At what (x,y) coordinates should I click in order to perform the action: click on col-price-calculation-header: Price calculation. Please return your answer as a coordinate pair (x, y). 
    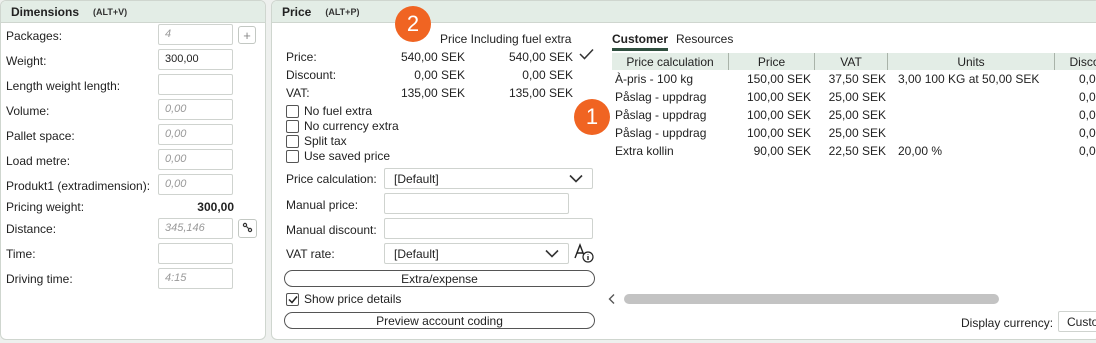
    Looking at the image, I should click on (670, 61).